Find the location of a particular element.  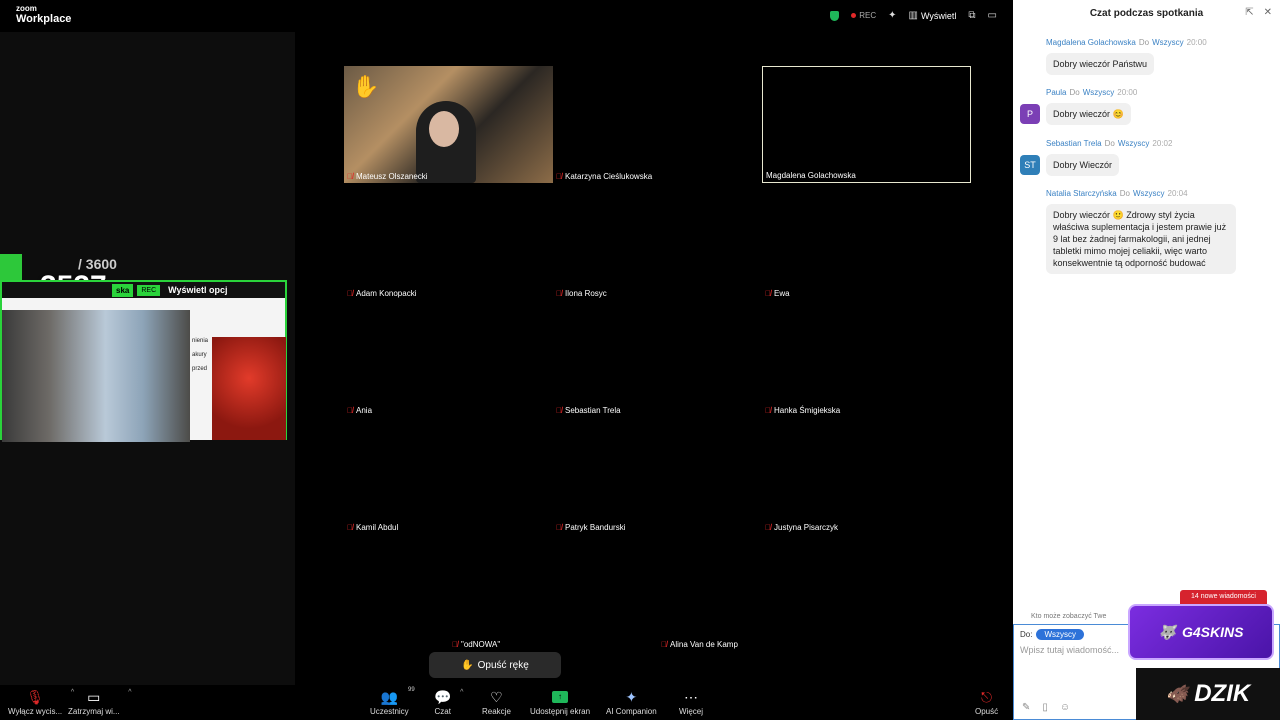

participant-name: Ewa is located at coordinates (782, 293).